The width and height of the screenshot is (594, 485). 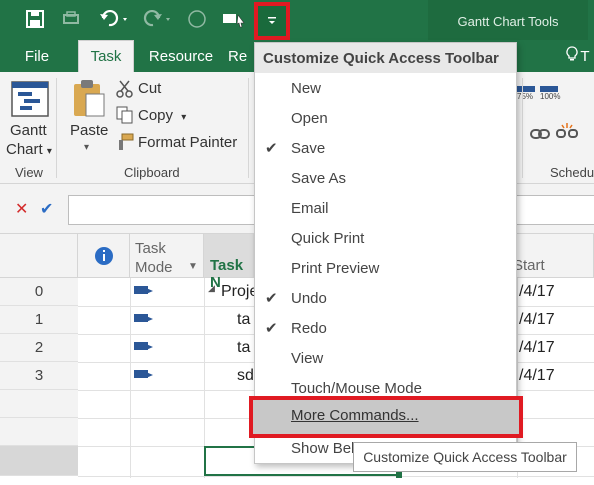 I want to click on menu-item-quick-print: Quick Print, so click(x=385, y=238).